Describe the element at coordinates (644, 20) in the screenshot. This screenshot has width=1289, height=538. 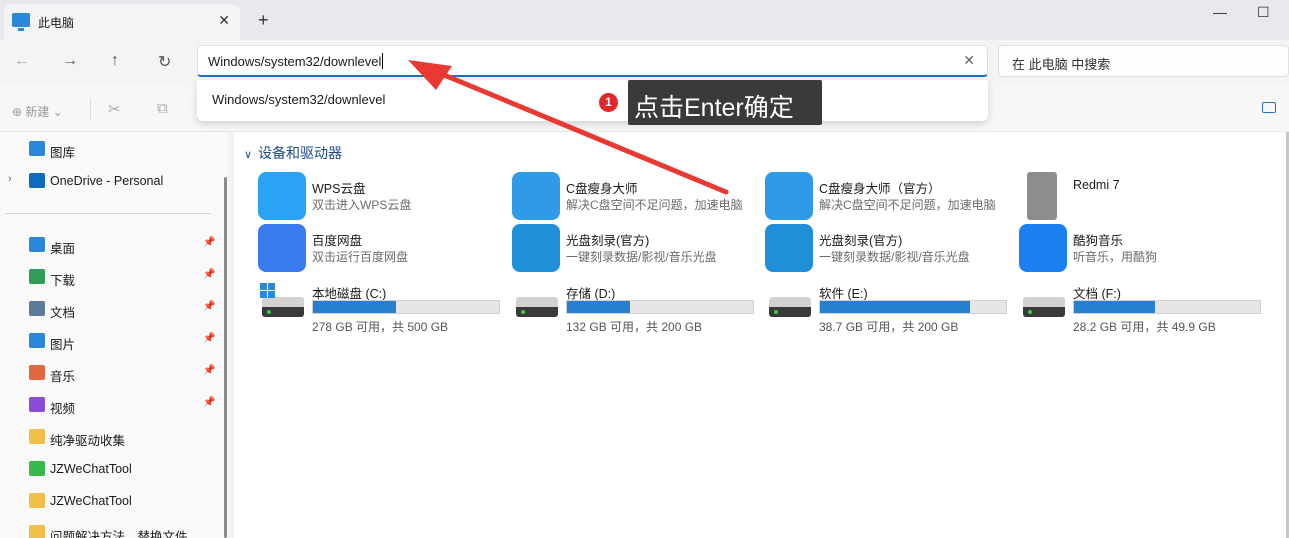
I see `title-bar: 此电脑 ✕ + — ☐` at that location.